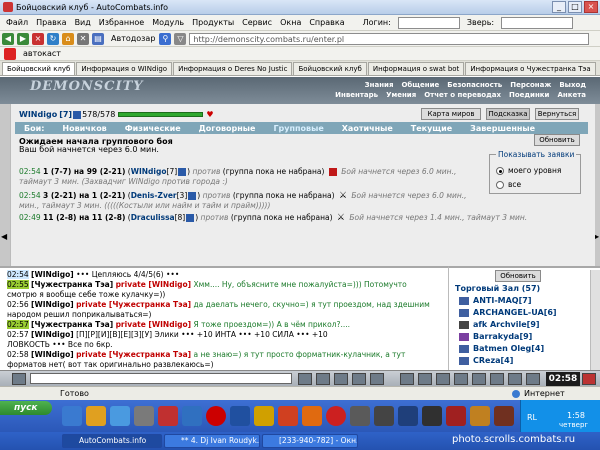  What do you see at coordinates (112, 441) in the screenshot?
I see `task-autocombats: AutoCombats.info` at bounding box center [112, 441].